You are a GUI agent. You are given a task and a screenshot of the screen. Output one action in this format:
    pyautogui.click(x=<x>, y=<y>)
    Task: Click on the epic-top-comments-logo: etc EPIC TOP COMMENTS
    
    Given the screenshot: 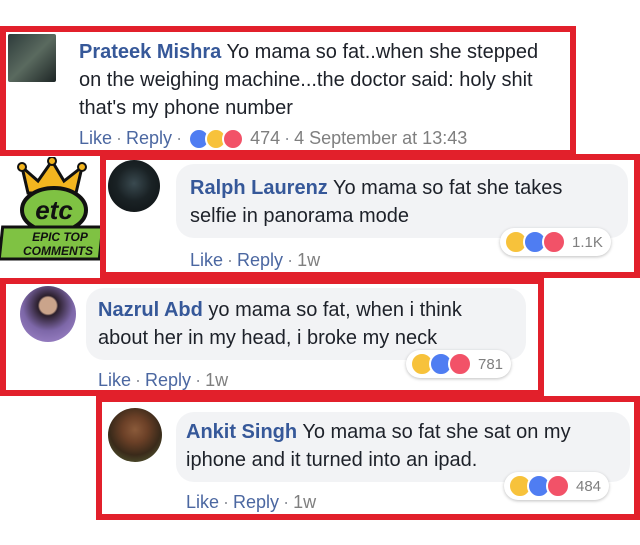 What is the action you would take?
    pyautogui.click(x=56, y=211)
    